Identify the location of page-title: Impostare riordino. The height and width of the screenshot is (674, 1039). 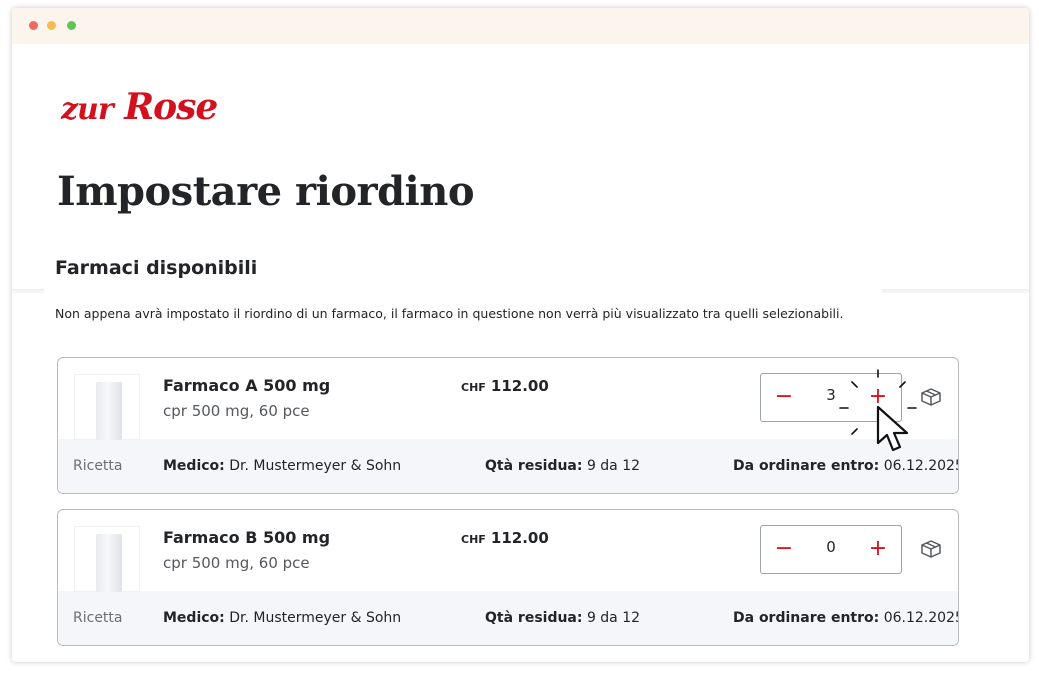
(266, 191).